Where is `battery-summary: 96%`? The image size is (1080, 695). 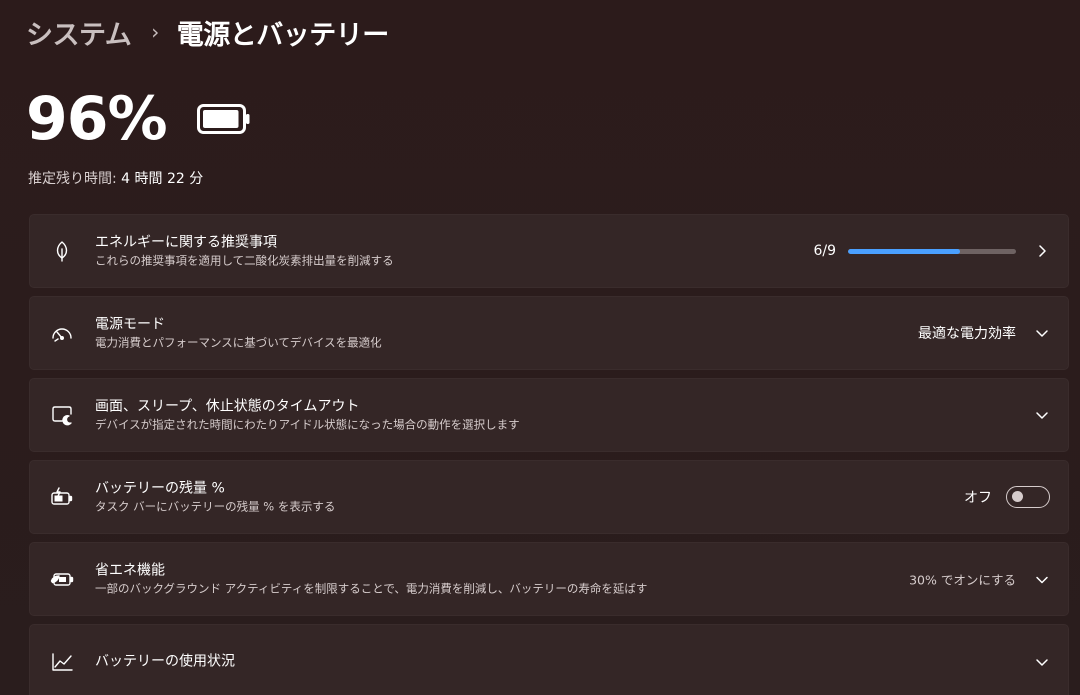
battery-summary: 96% is located at coordinates (138, 119).